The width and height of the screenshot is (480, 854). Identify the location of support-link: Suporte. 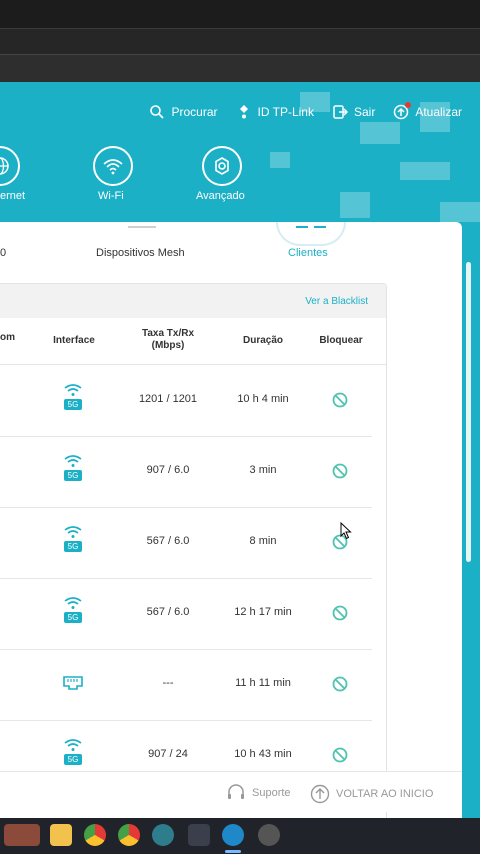
(258, 793).